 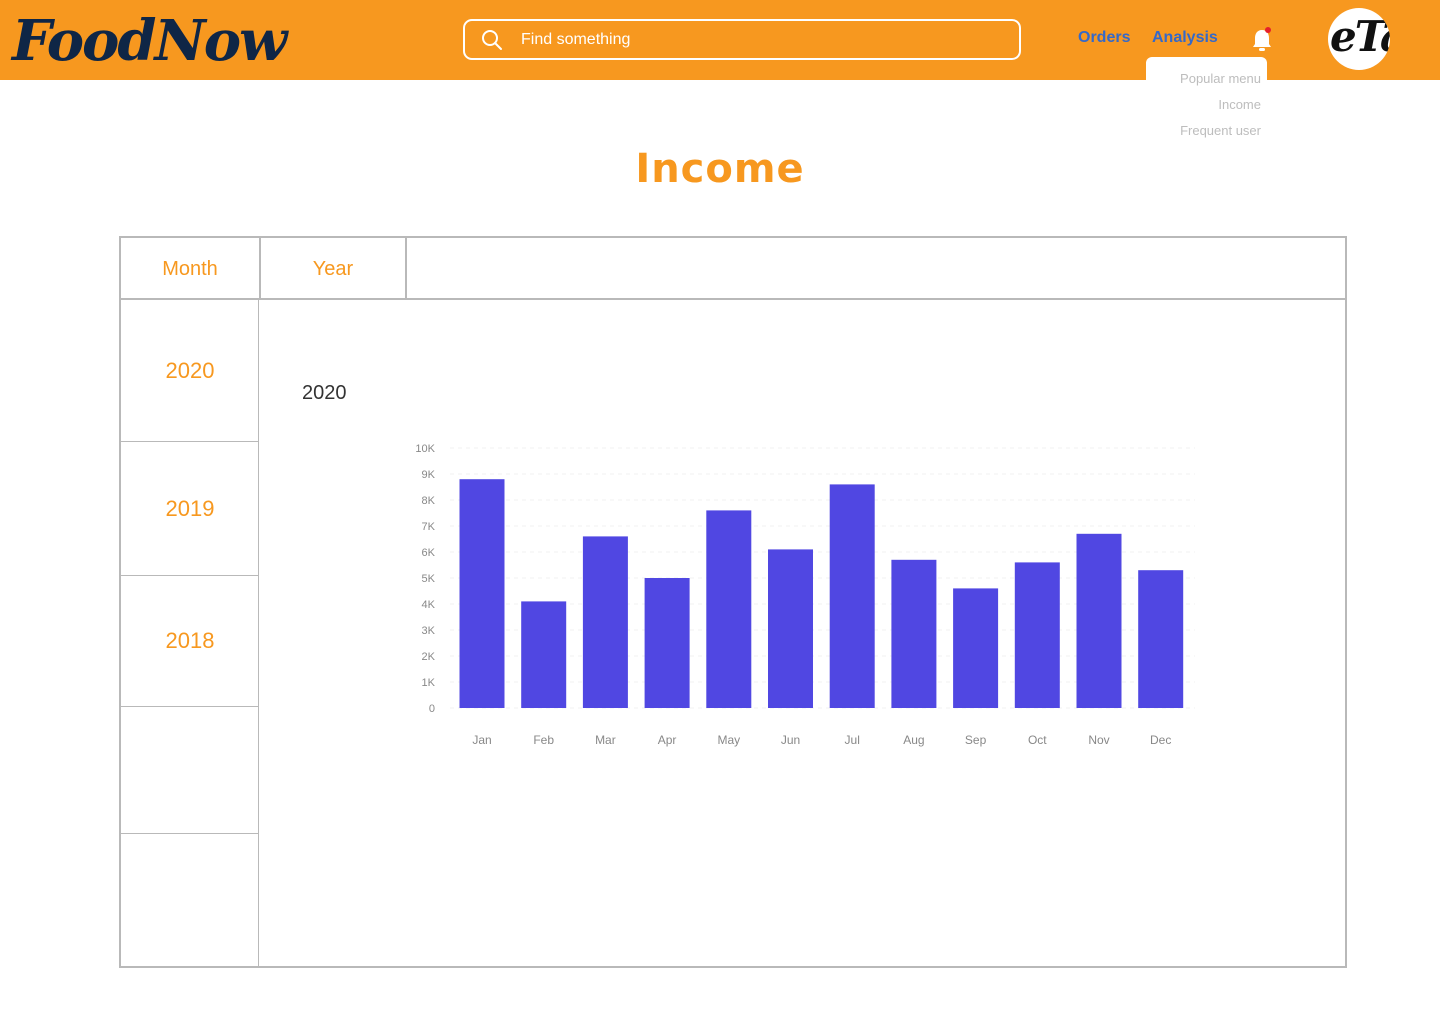 I want to click on year-item-2018: 2018, so click(x=190, y=641).